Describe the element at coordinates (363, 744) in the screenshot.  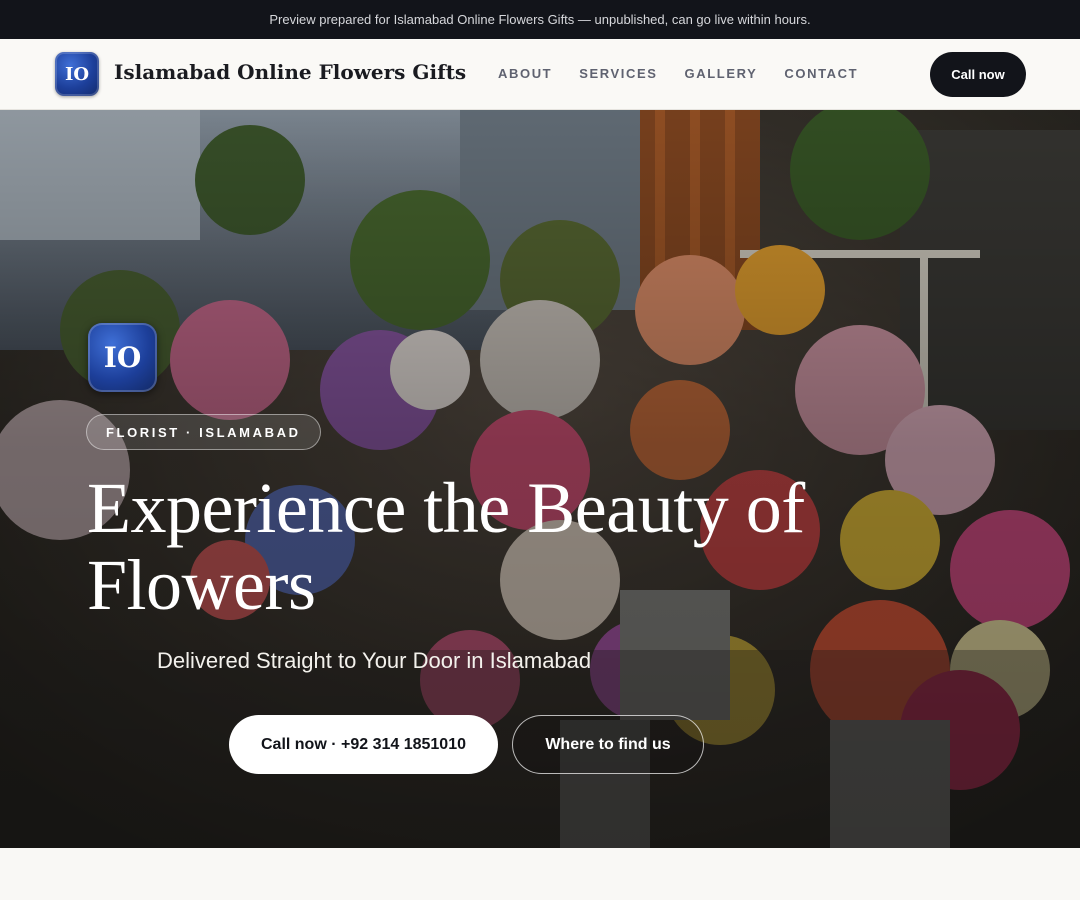
I see `hero-call-button: Call now · +92 314 1851010` at that location.